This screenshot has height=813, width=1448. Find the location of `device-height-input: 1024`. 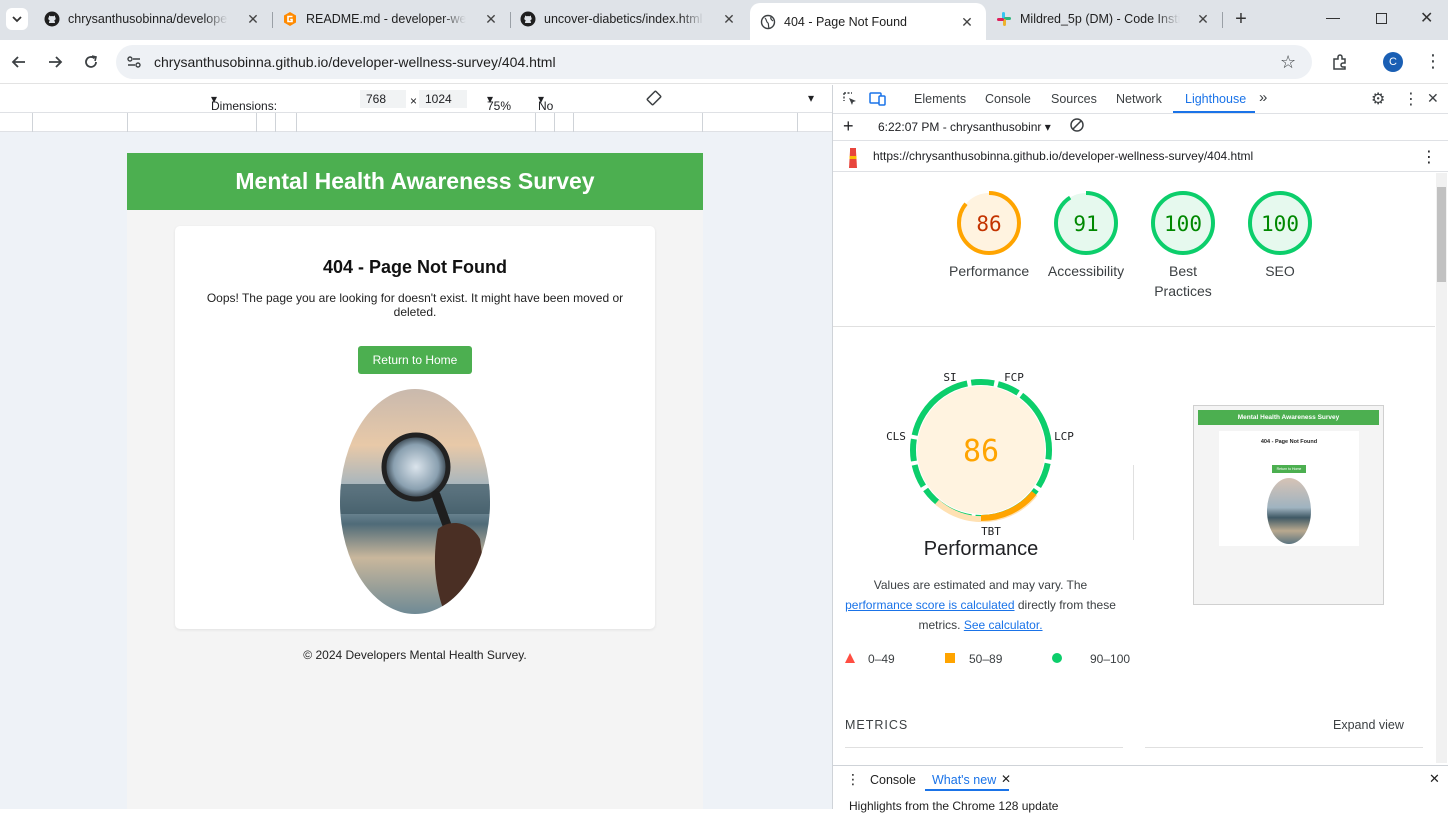

device-height-input: 1024 is located at coordinates (443, 99).